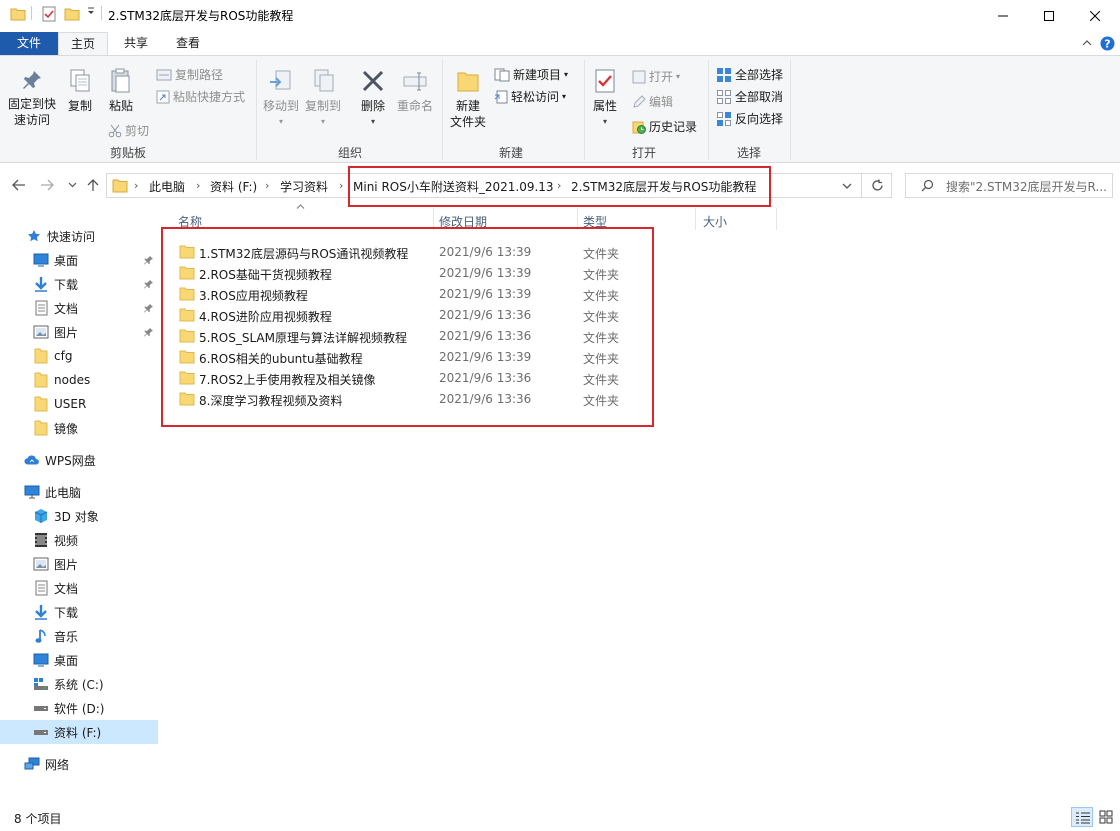 This screenshot has height=831, width=1120. What do you see at coordinates (349, 153) in the screenshot?
I see `group-label-organize: 组织` at bounding box center [349, 153].